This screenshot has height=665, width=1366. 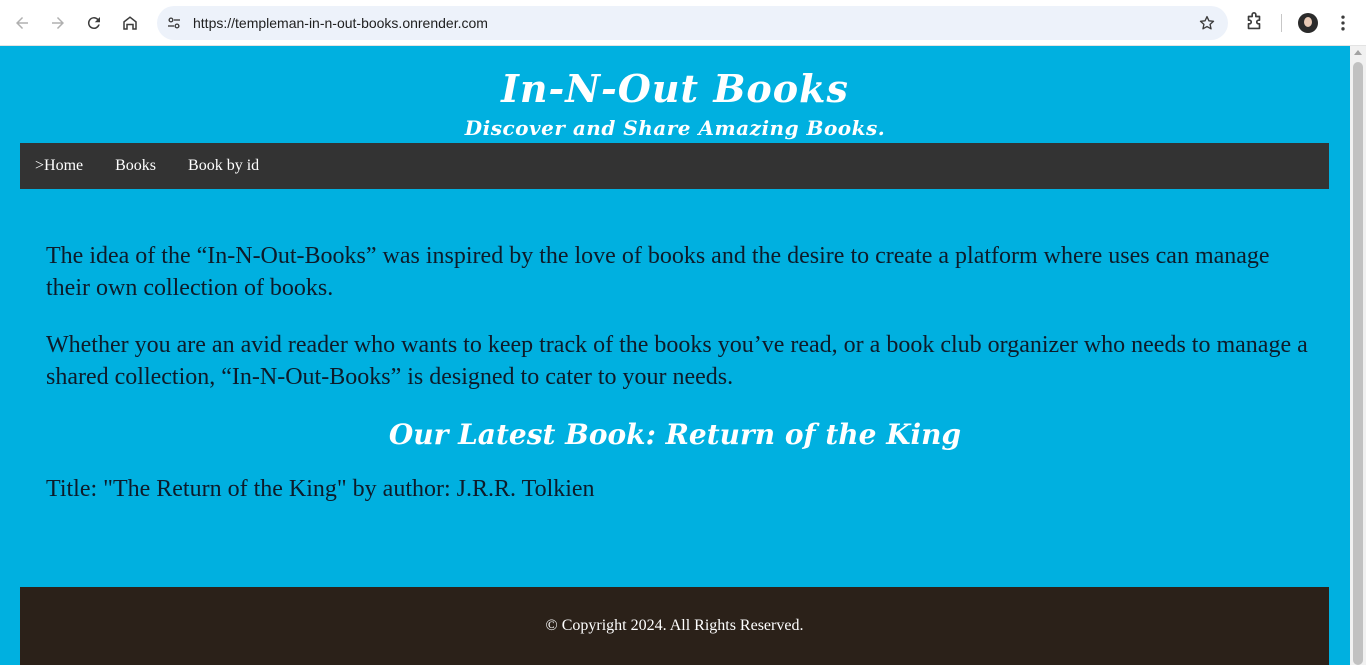 I want to click on main-nav: >Home Books Book by id, so click(x=674, y=166).